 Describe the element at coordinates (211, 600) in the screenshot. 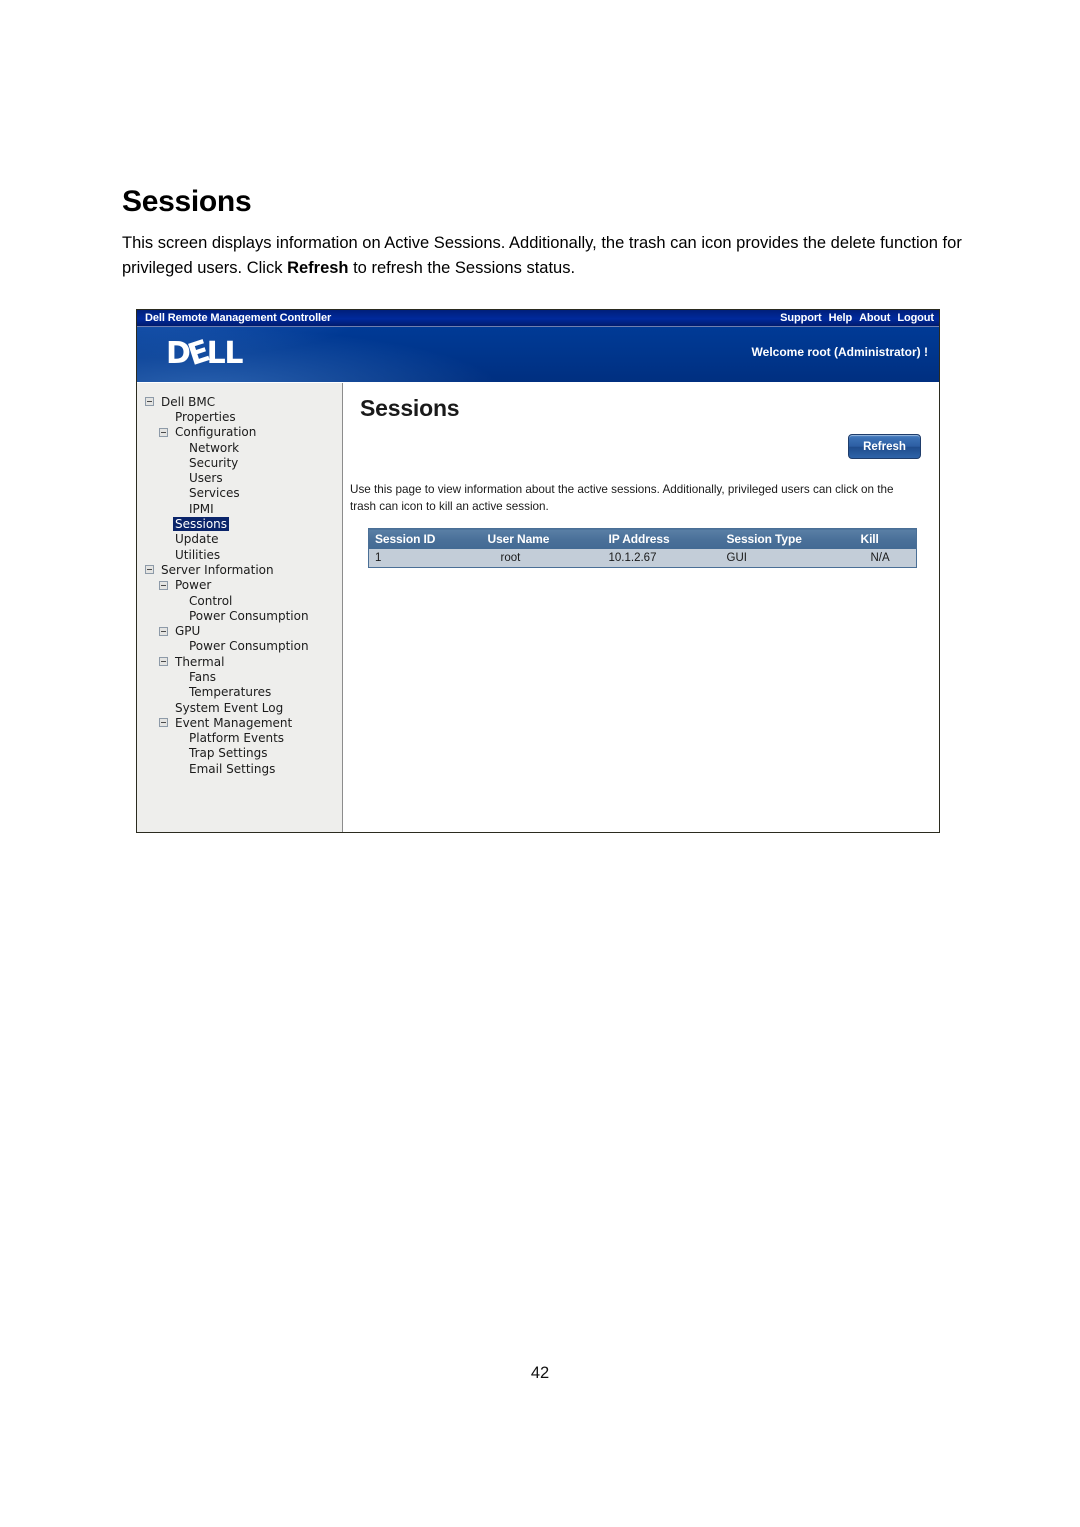

I see `sidebar-item-label: Control` at that location.